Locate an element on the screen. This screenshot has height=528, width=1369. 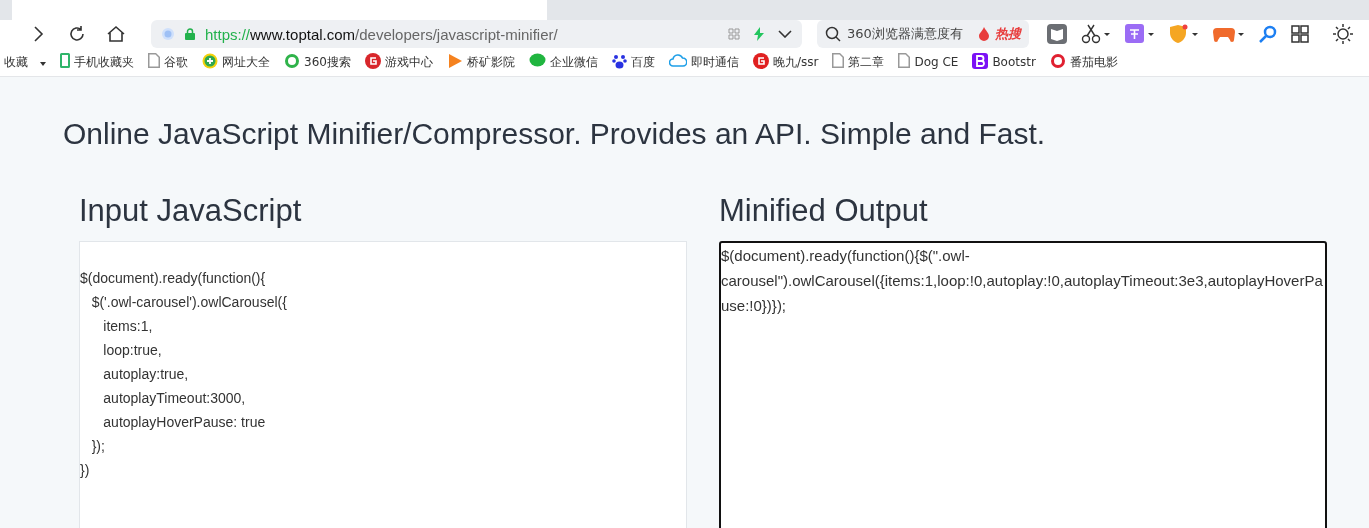
bookmarks-label: 收藏 is located at coordinates (16, 62).